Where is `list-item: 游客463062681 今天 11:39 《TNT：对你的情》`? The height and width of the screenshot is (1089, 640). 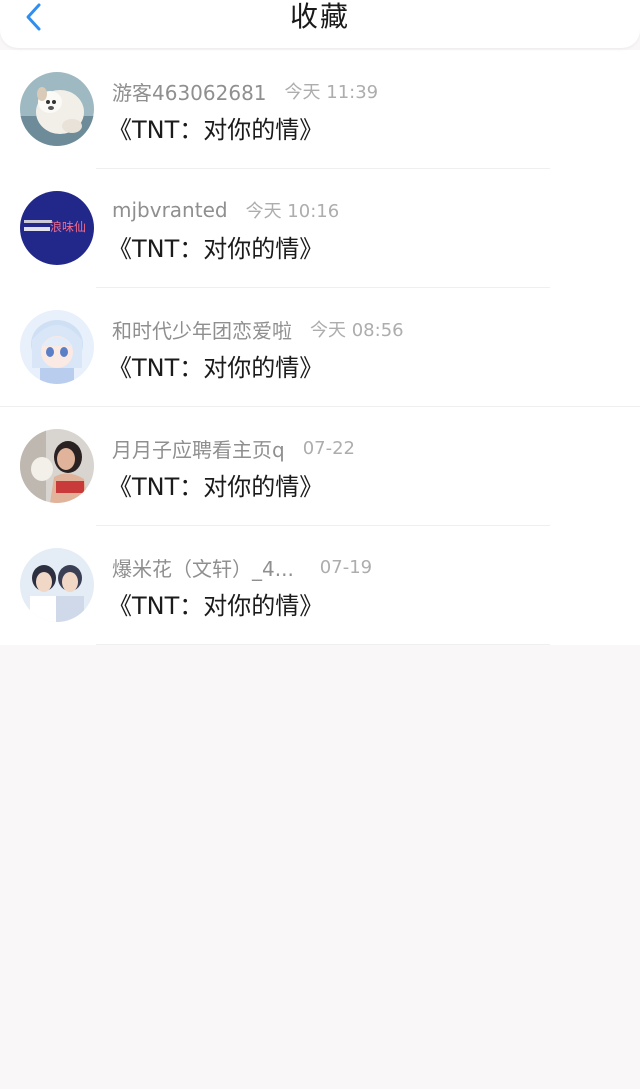 list-item: 游客463062681 今天 11:39 《TNT：对你的情》 is located at coordinates (320, 109).